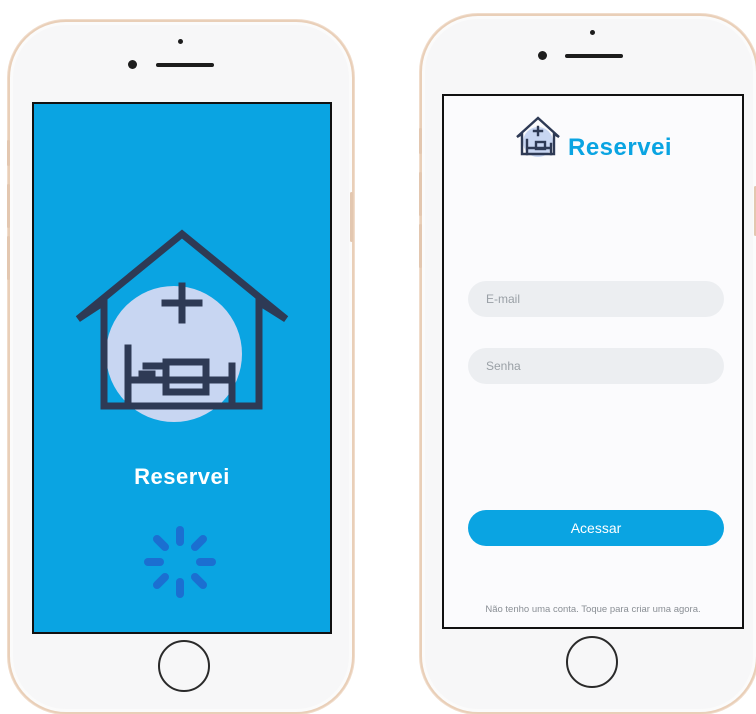  What do you see at coordinates (596, 528) in the screenshot?
I see `submit-button: Acessar` at bounding box center [596, 528].